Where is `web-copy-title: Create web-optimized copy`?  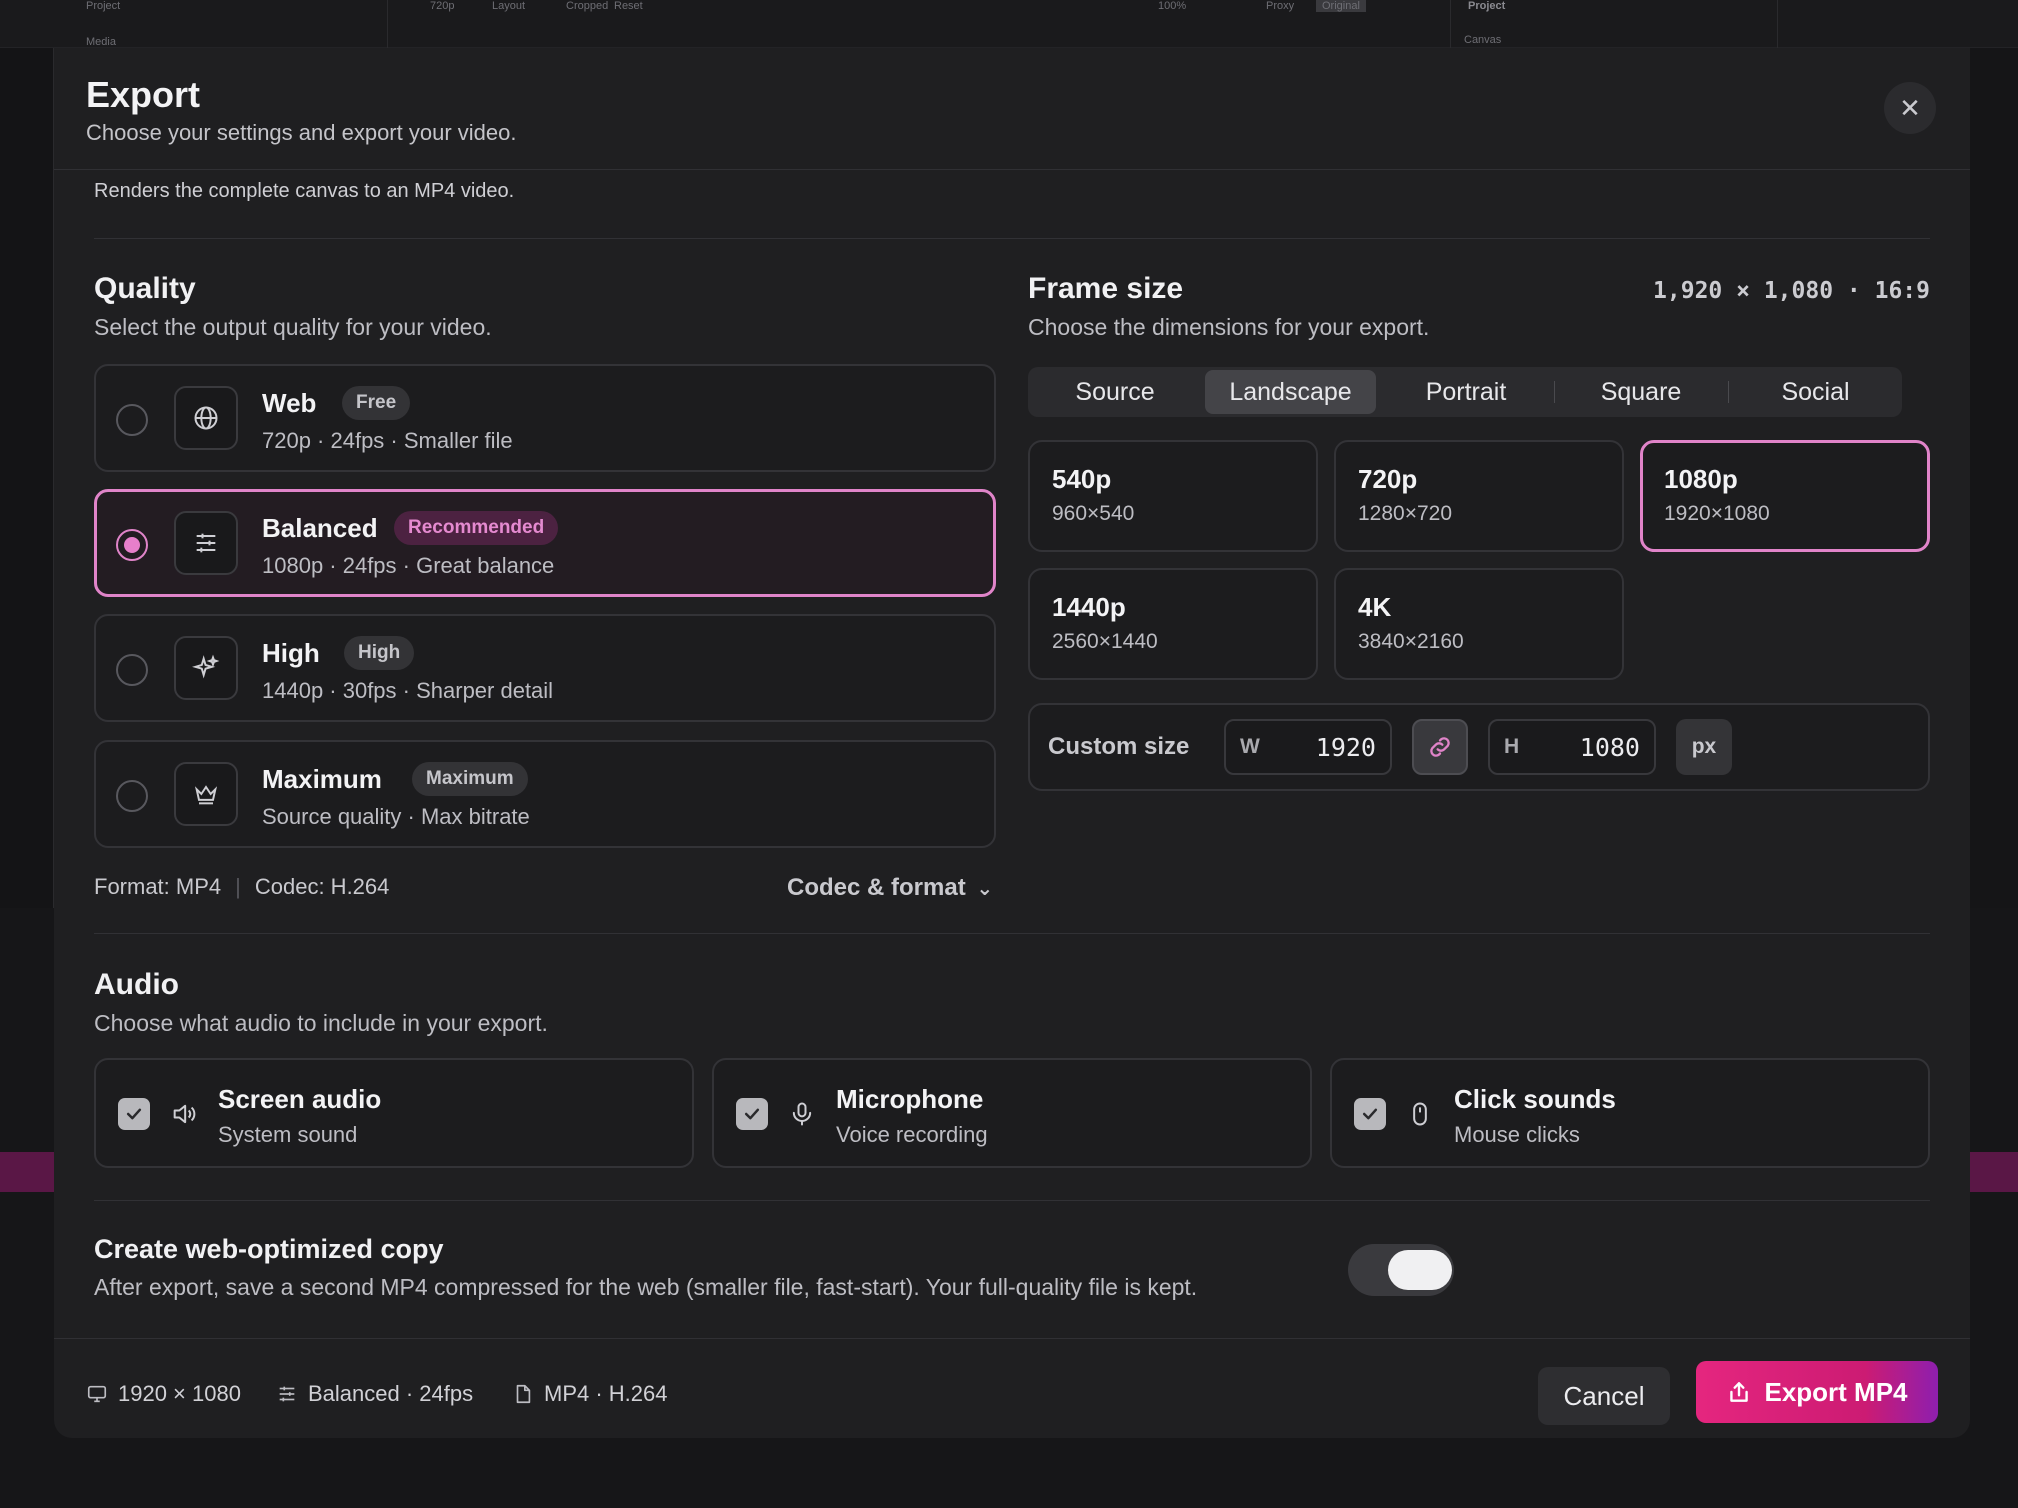
web-copy-title: Create web-optimized copy is located at coordinates (269, 1249).